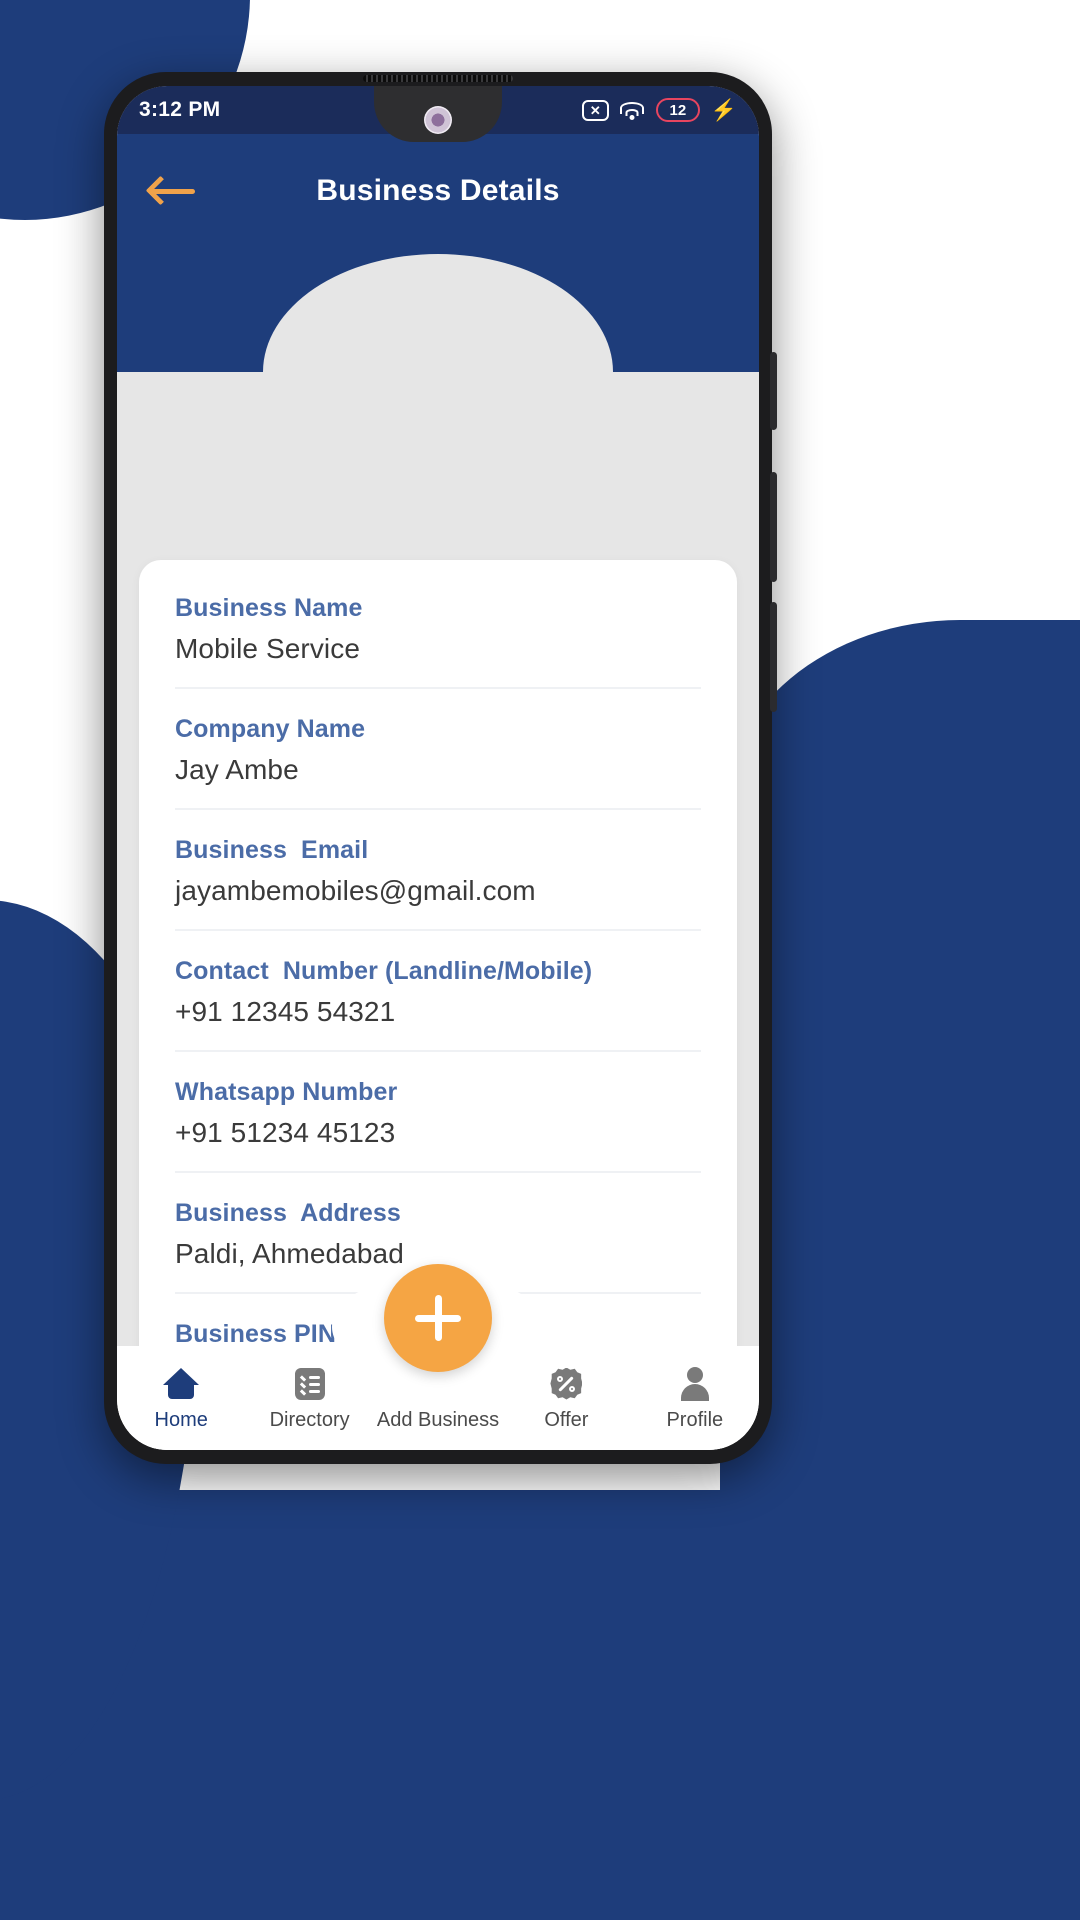 The height and width of the screenshot is (1920, 1080). Describe the element at coordinates (269, 608) in the screenshot. I see `field-label: Business Name` at that location.